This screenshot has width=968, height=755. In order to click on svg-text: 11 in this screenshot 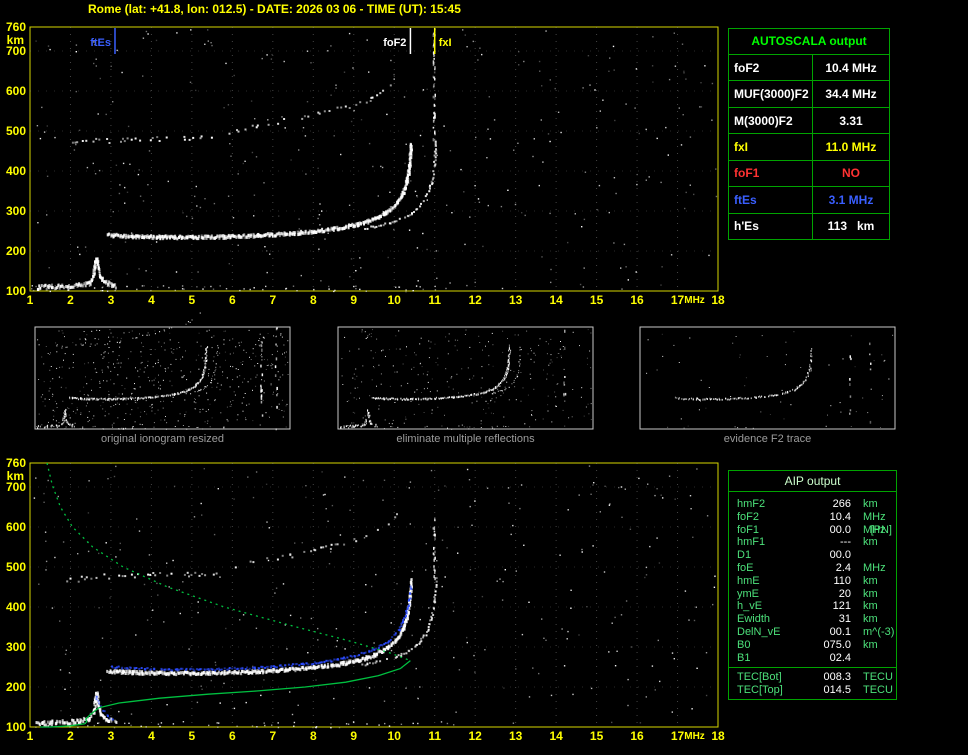, I will do `click(434, 300)`.